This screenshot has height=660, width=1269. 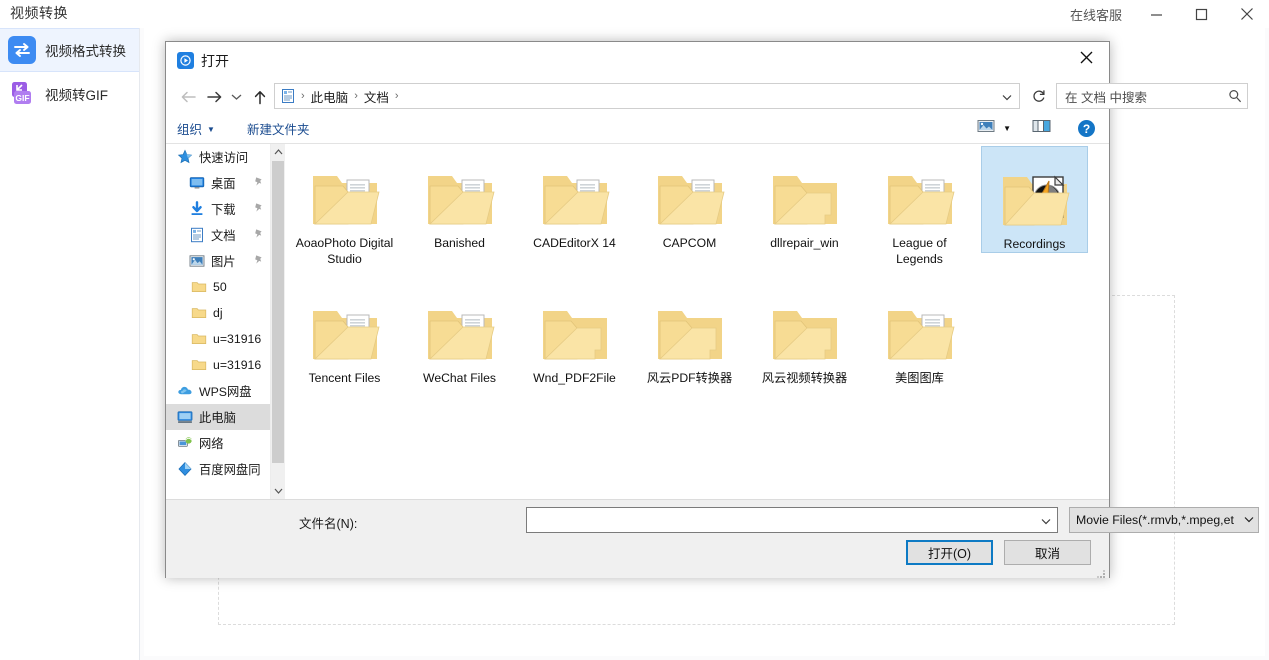 I want to click on breadcrumb-item-this-pc: 此电脑, so click(x=330, y=96).